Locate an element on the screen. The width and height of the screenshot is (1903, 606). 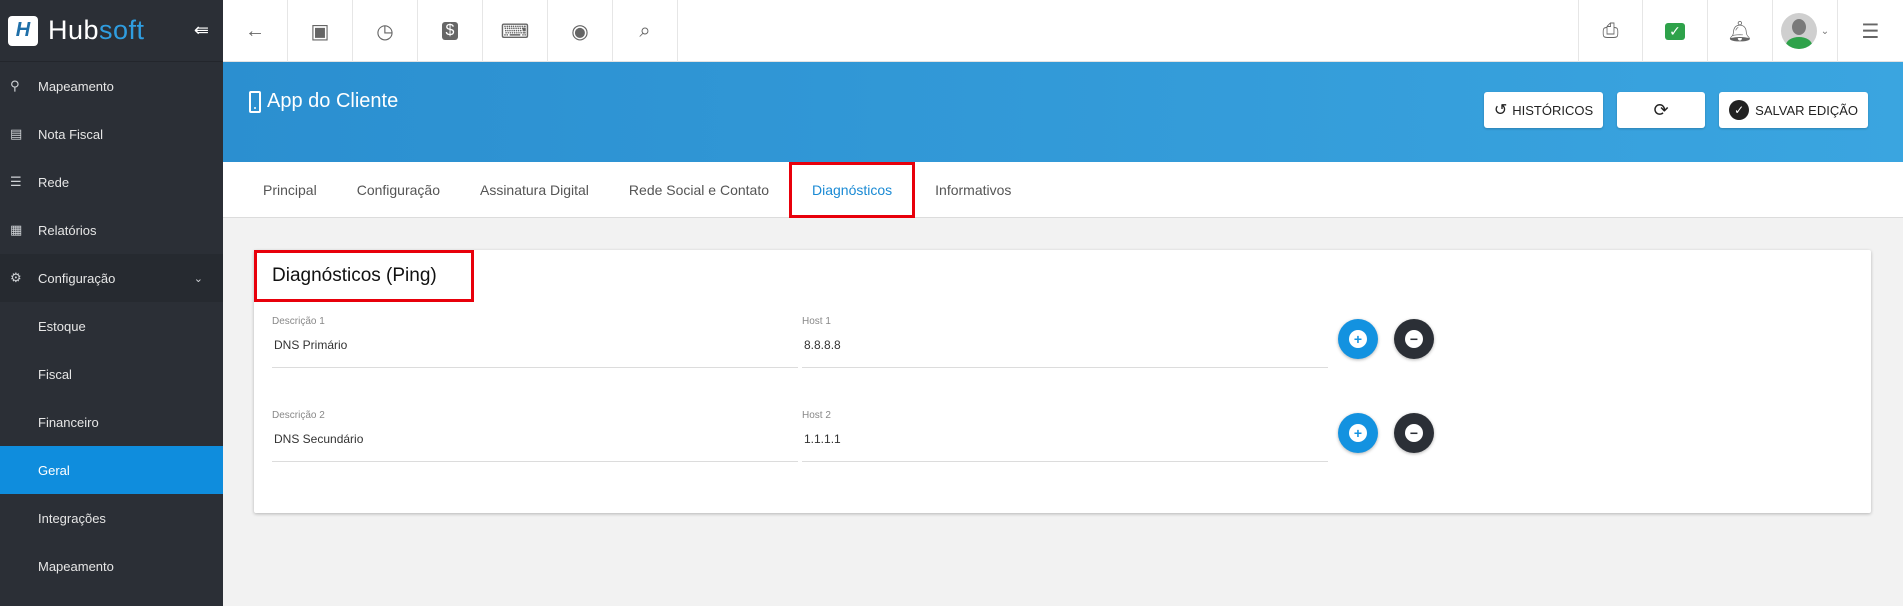
menu-list-button: ☰ is located at coordinates (1870, 31).